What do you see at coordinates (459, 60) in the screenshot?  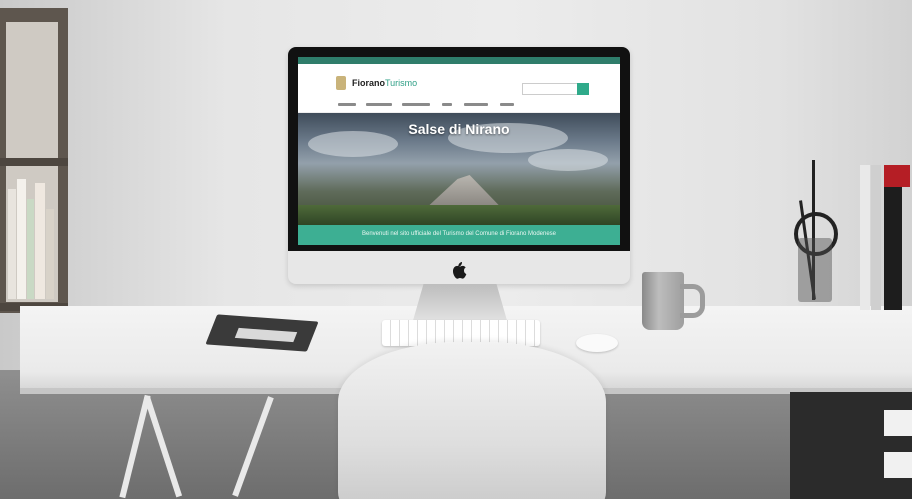 I see `site-topbar` at bounding box center [459, 60].